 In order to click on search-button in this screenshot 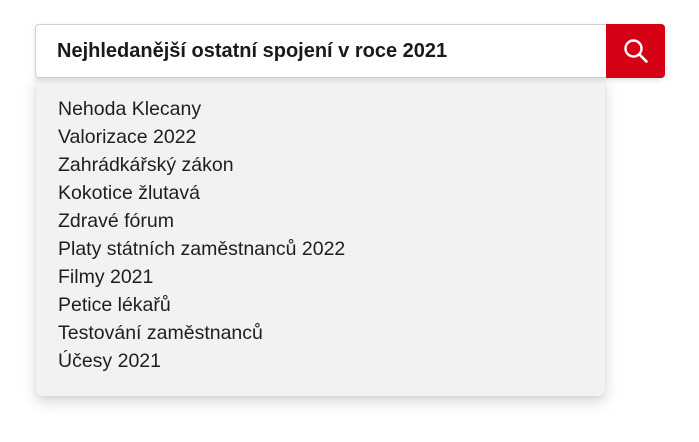, I will do `click(635, 51)`.